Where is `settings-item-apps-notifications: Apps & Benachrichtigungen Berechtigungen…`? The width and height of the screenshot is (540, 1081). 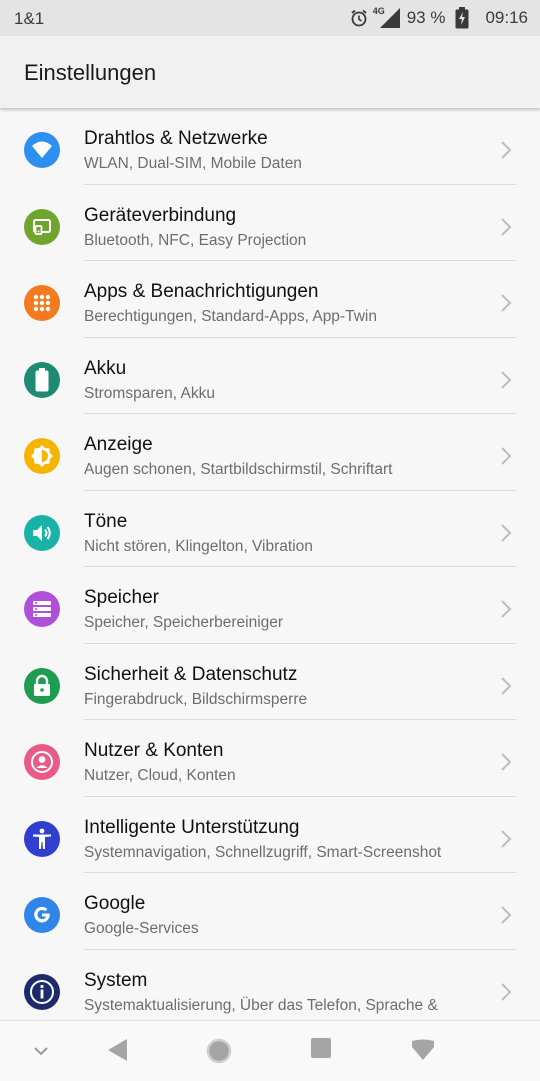
settings-item-apps-notifications: Apps & Benachrichtigungen Berechtigungen… is located at coordinates (270, 299).